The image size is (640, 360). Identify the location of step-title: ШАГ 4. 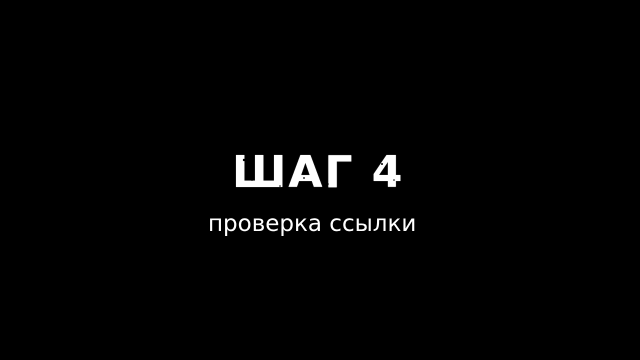
(318, 172).